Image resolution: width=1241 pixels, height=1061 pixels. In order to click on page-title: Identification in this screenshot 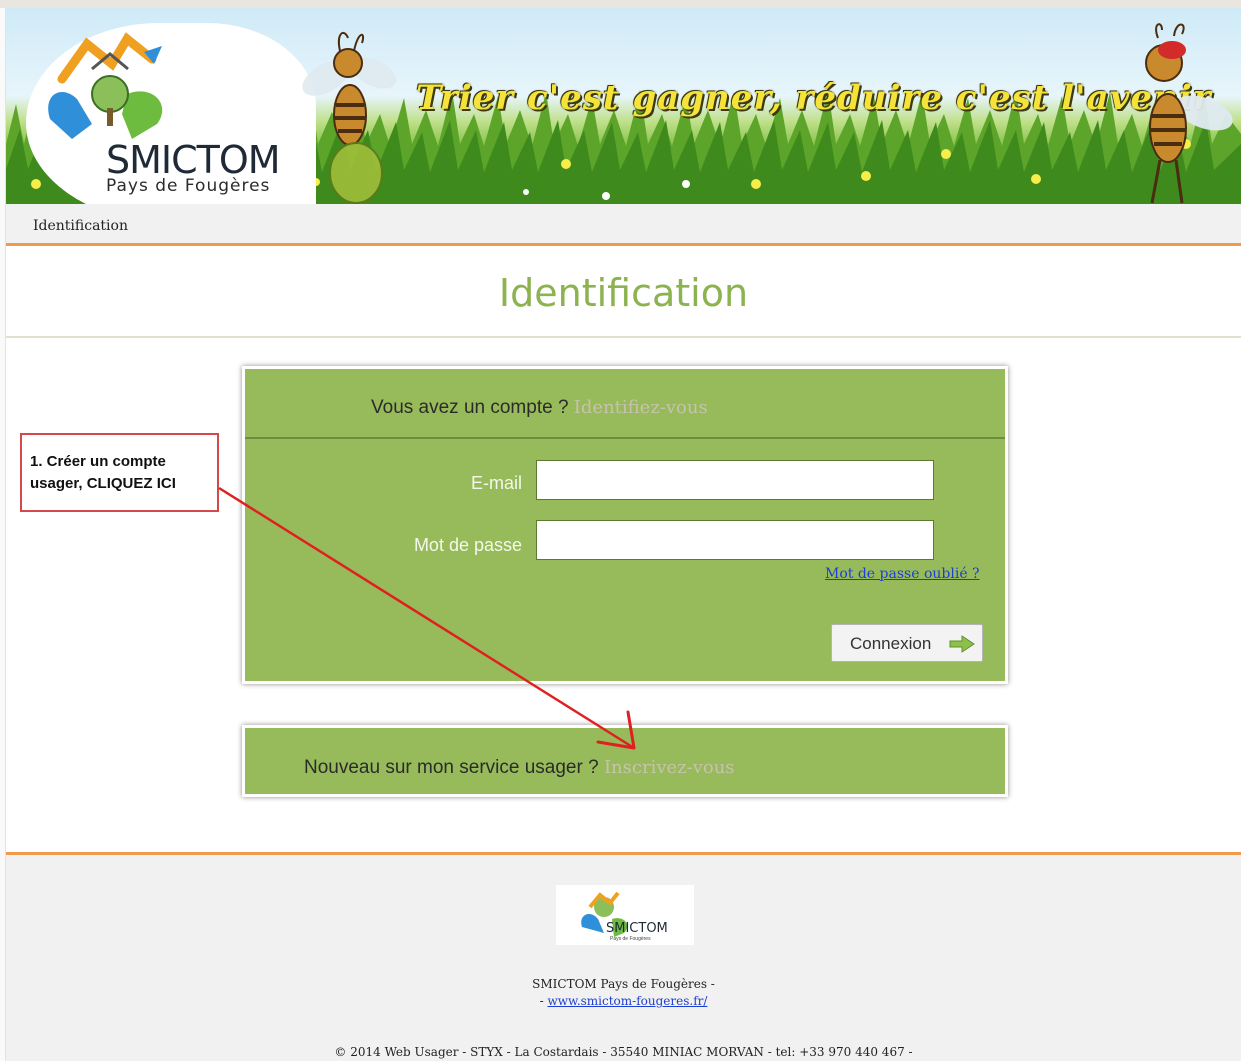, I will do `click(623, 293)`.